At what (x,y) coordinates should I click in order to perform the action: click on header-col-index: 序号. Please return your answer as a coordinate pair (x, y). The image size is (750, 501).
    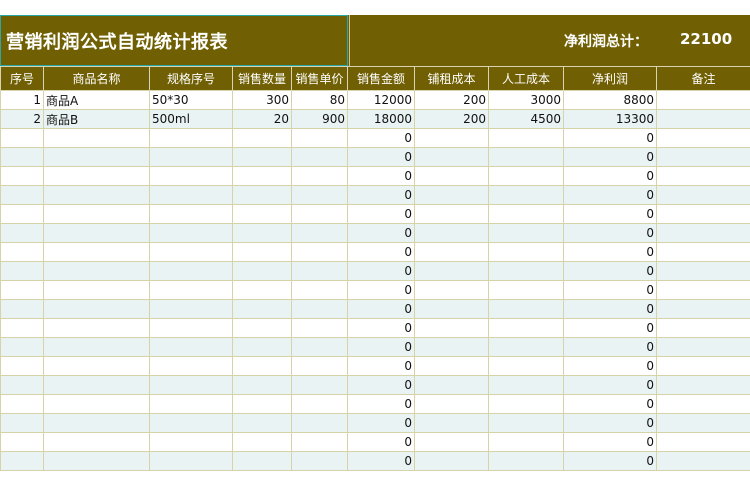
    Looking at the image, I should click on (22, 78).